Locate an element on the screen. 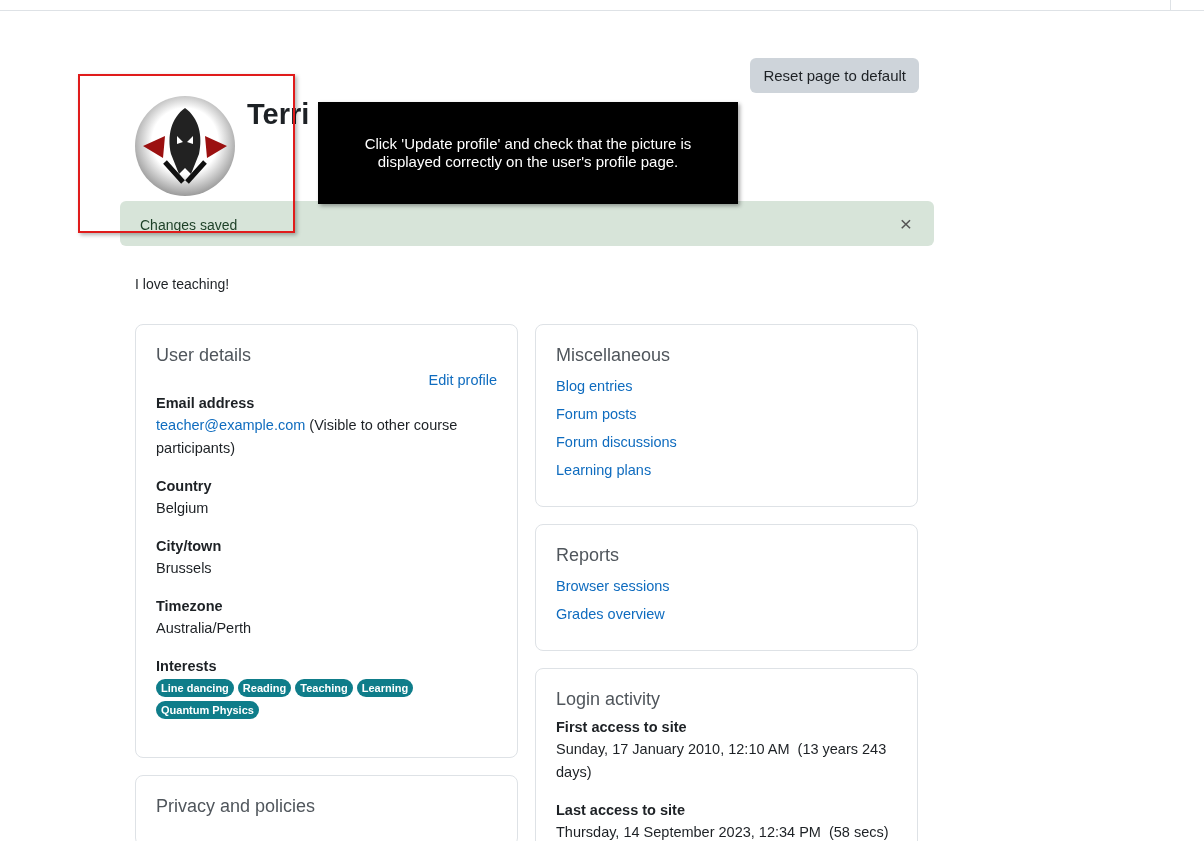 The width and height of the screenshot is (1204, 841). card-title: Privacy and policies is located at coordinates (236, 806).